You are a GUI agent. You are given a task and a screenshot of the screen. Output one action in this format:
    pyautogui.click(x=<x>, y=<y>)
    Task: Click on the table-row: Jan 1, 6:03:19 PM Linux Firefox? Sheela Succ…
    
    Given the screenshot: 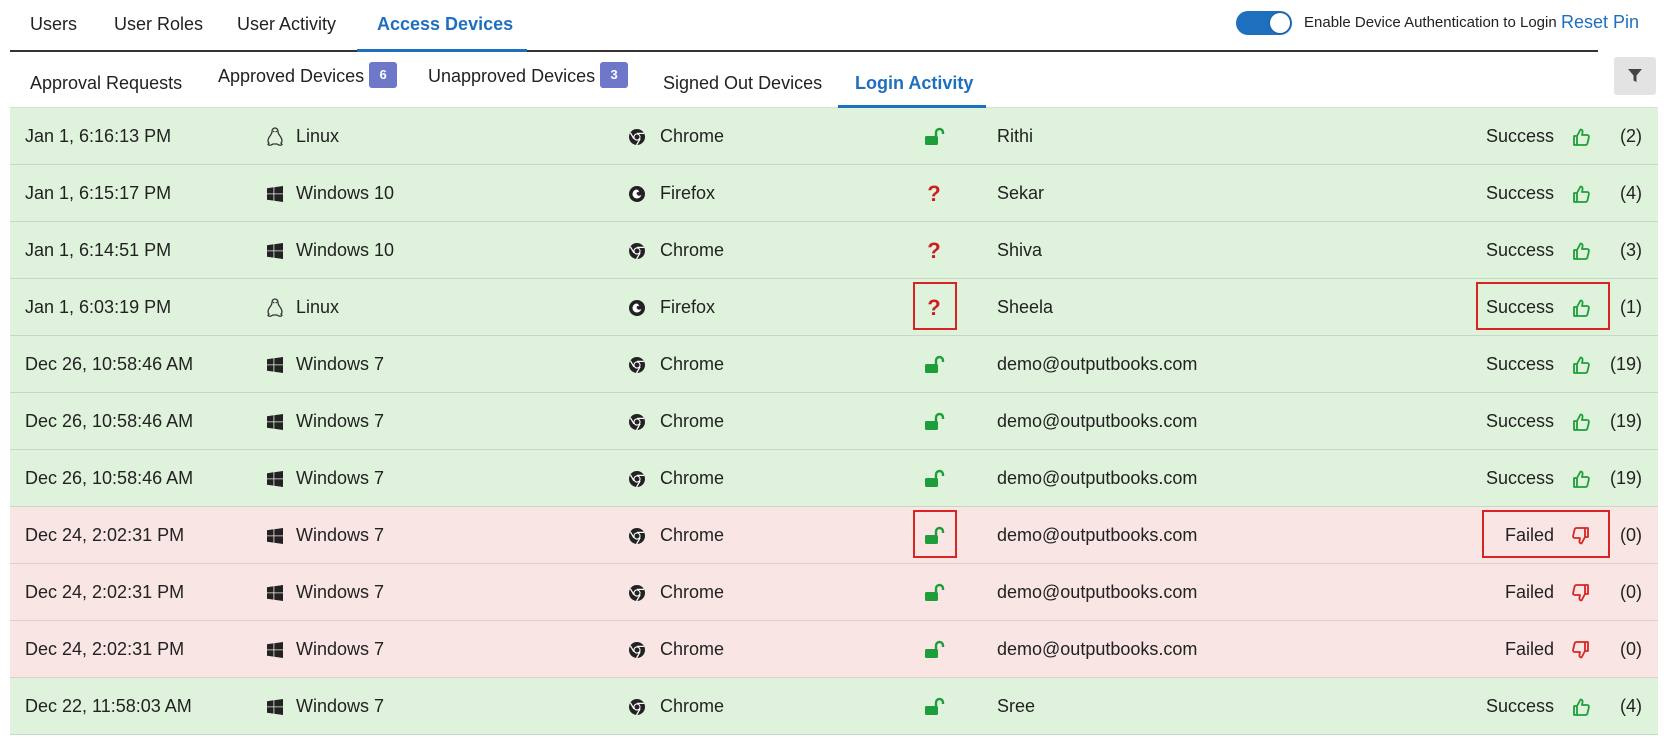 What is the action you would take?
    pyautogui.click(x=834, y=307)
    